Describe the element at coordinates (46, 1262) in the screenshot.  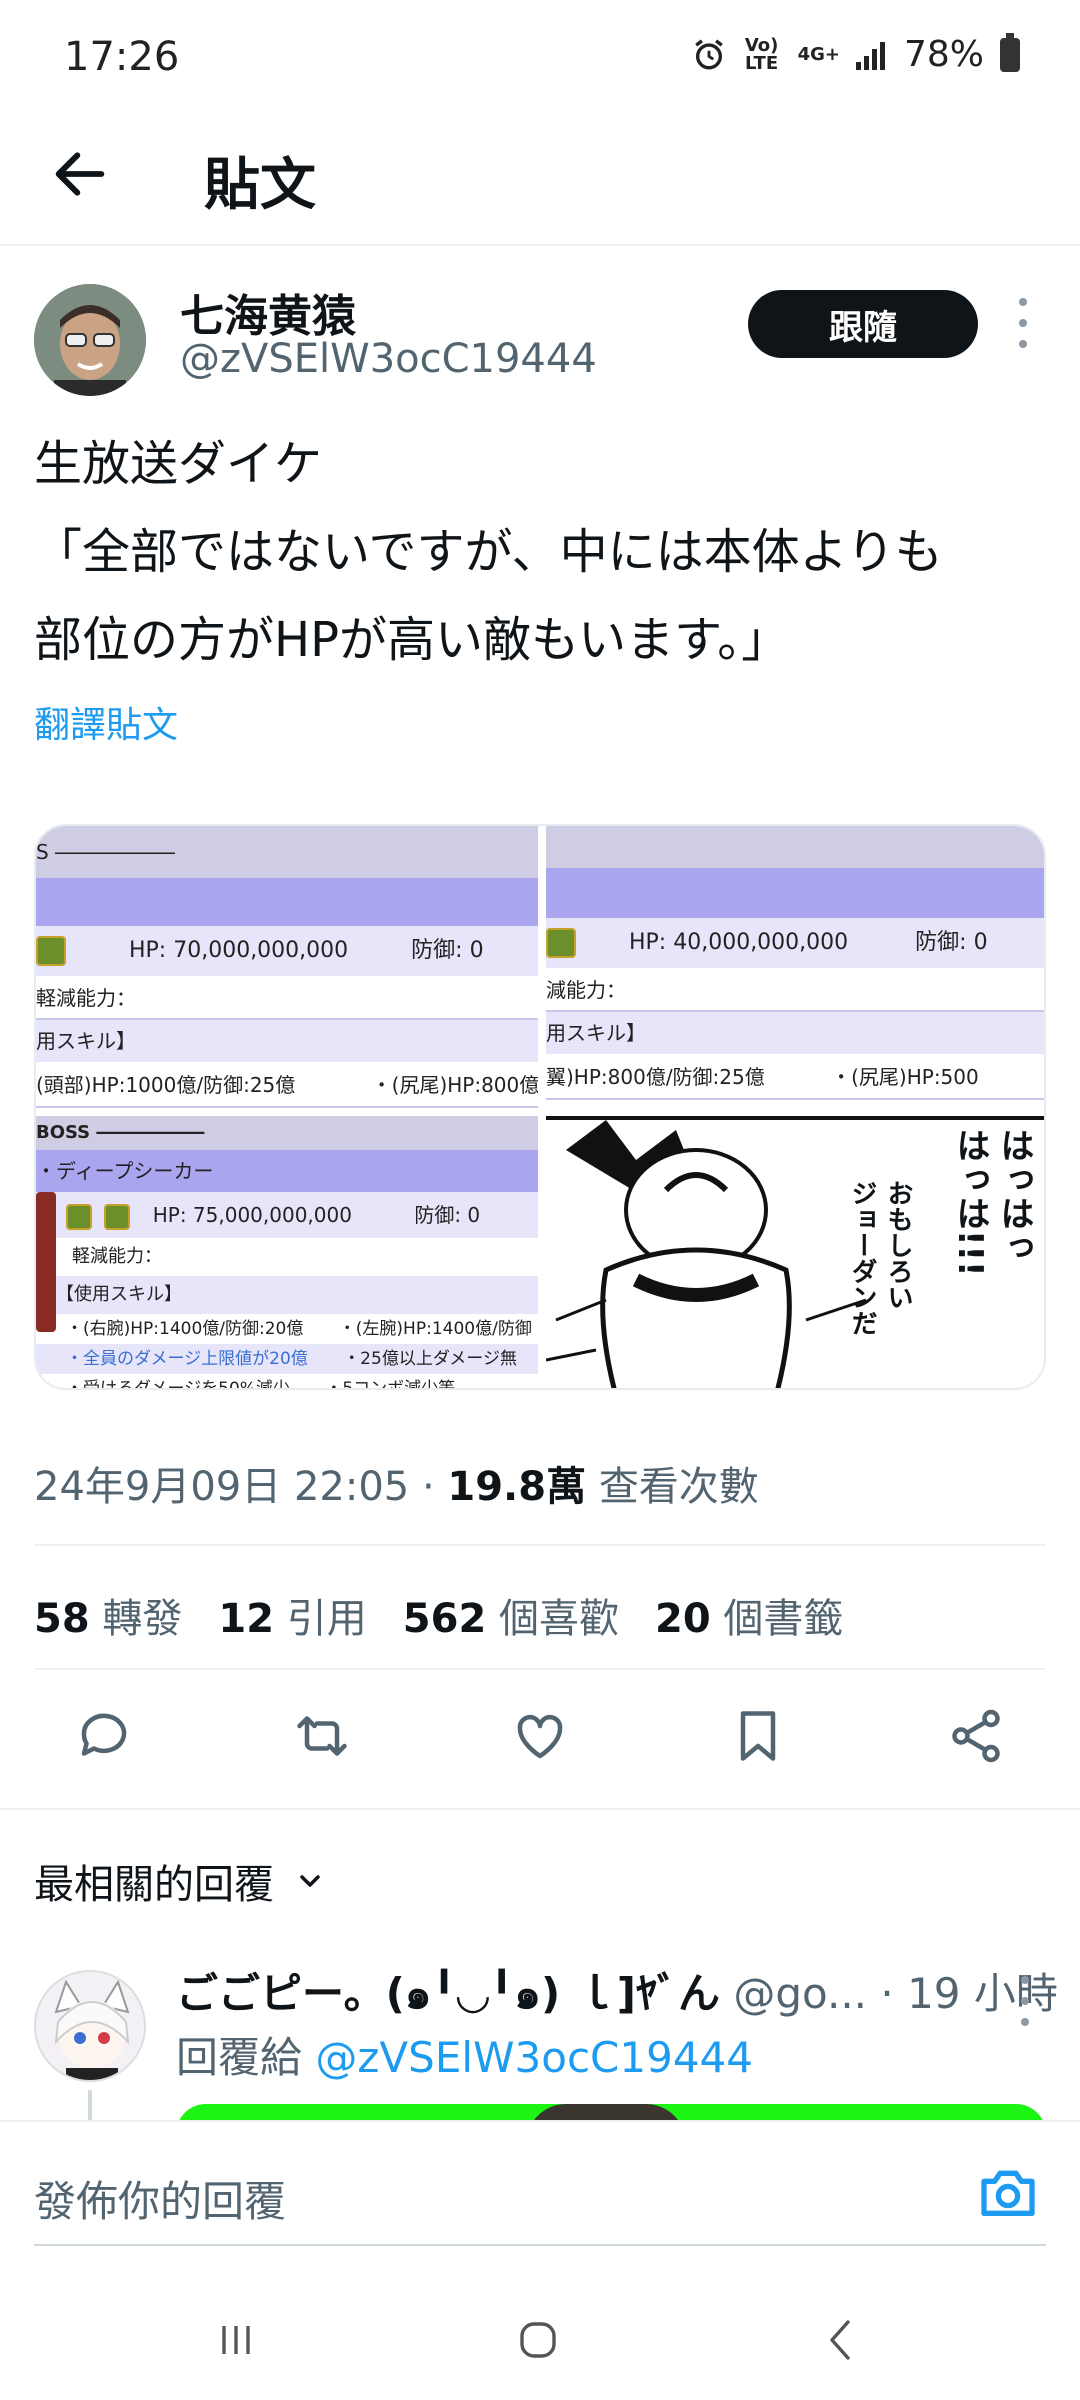
I see `character-thumbnail` at that location.